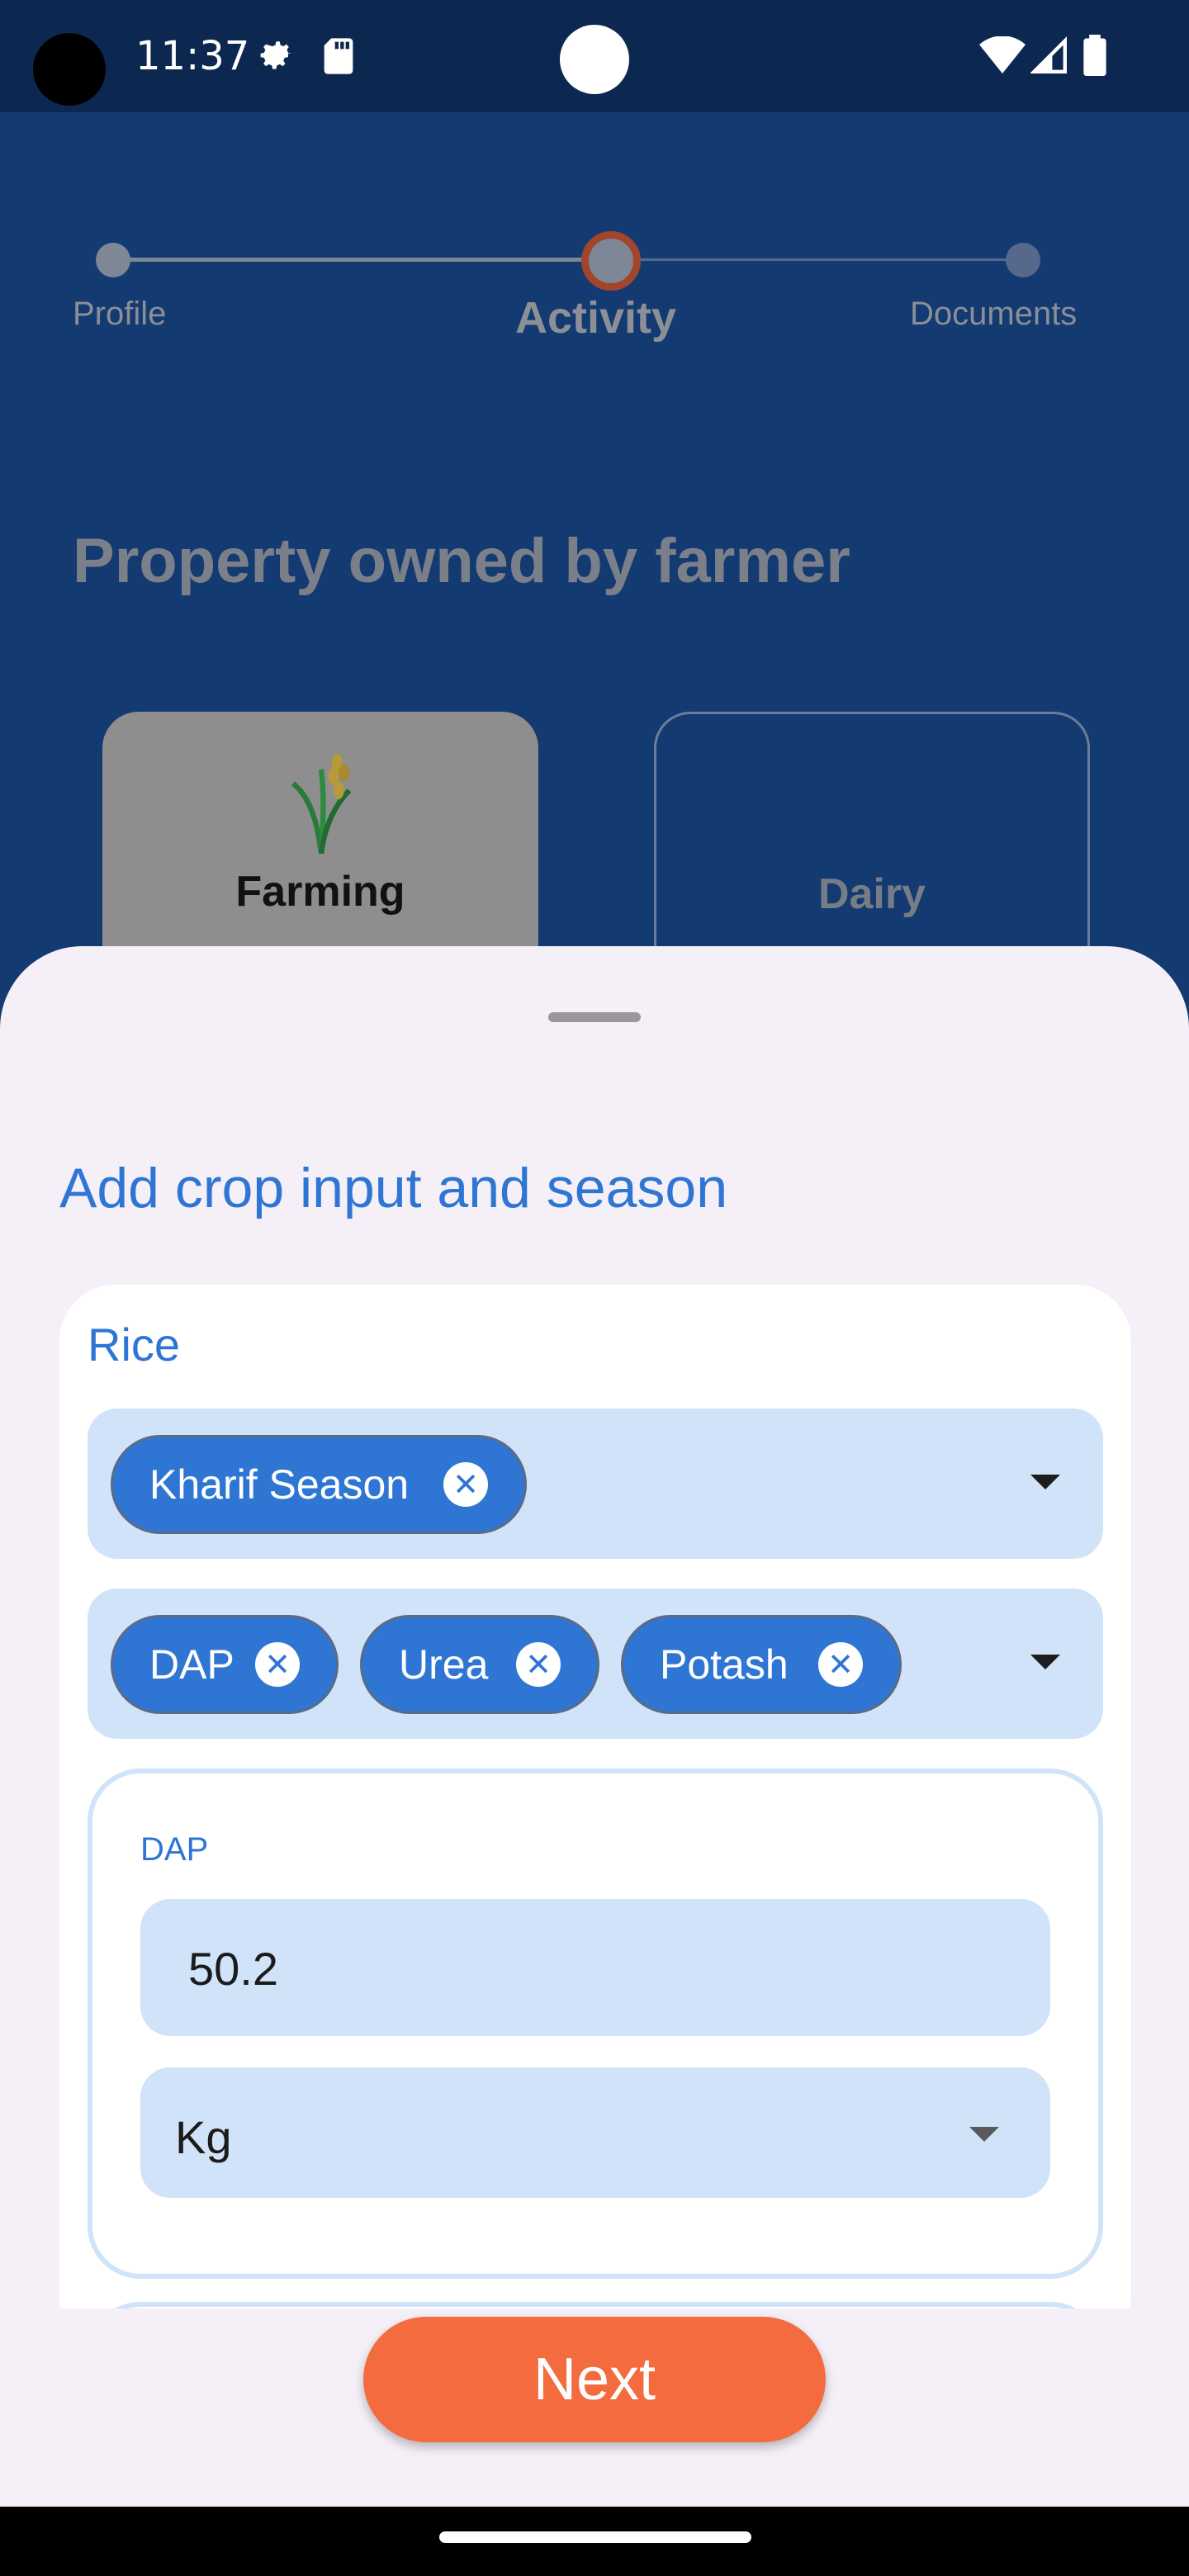  What do you see at coordinates (596, 318) in the screenshot?
I see `step-label-activity: Activity` at bounding box center [596, 318].